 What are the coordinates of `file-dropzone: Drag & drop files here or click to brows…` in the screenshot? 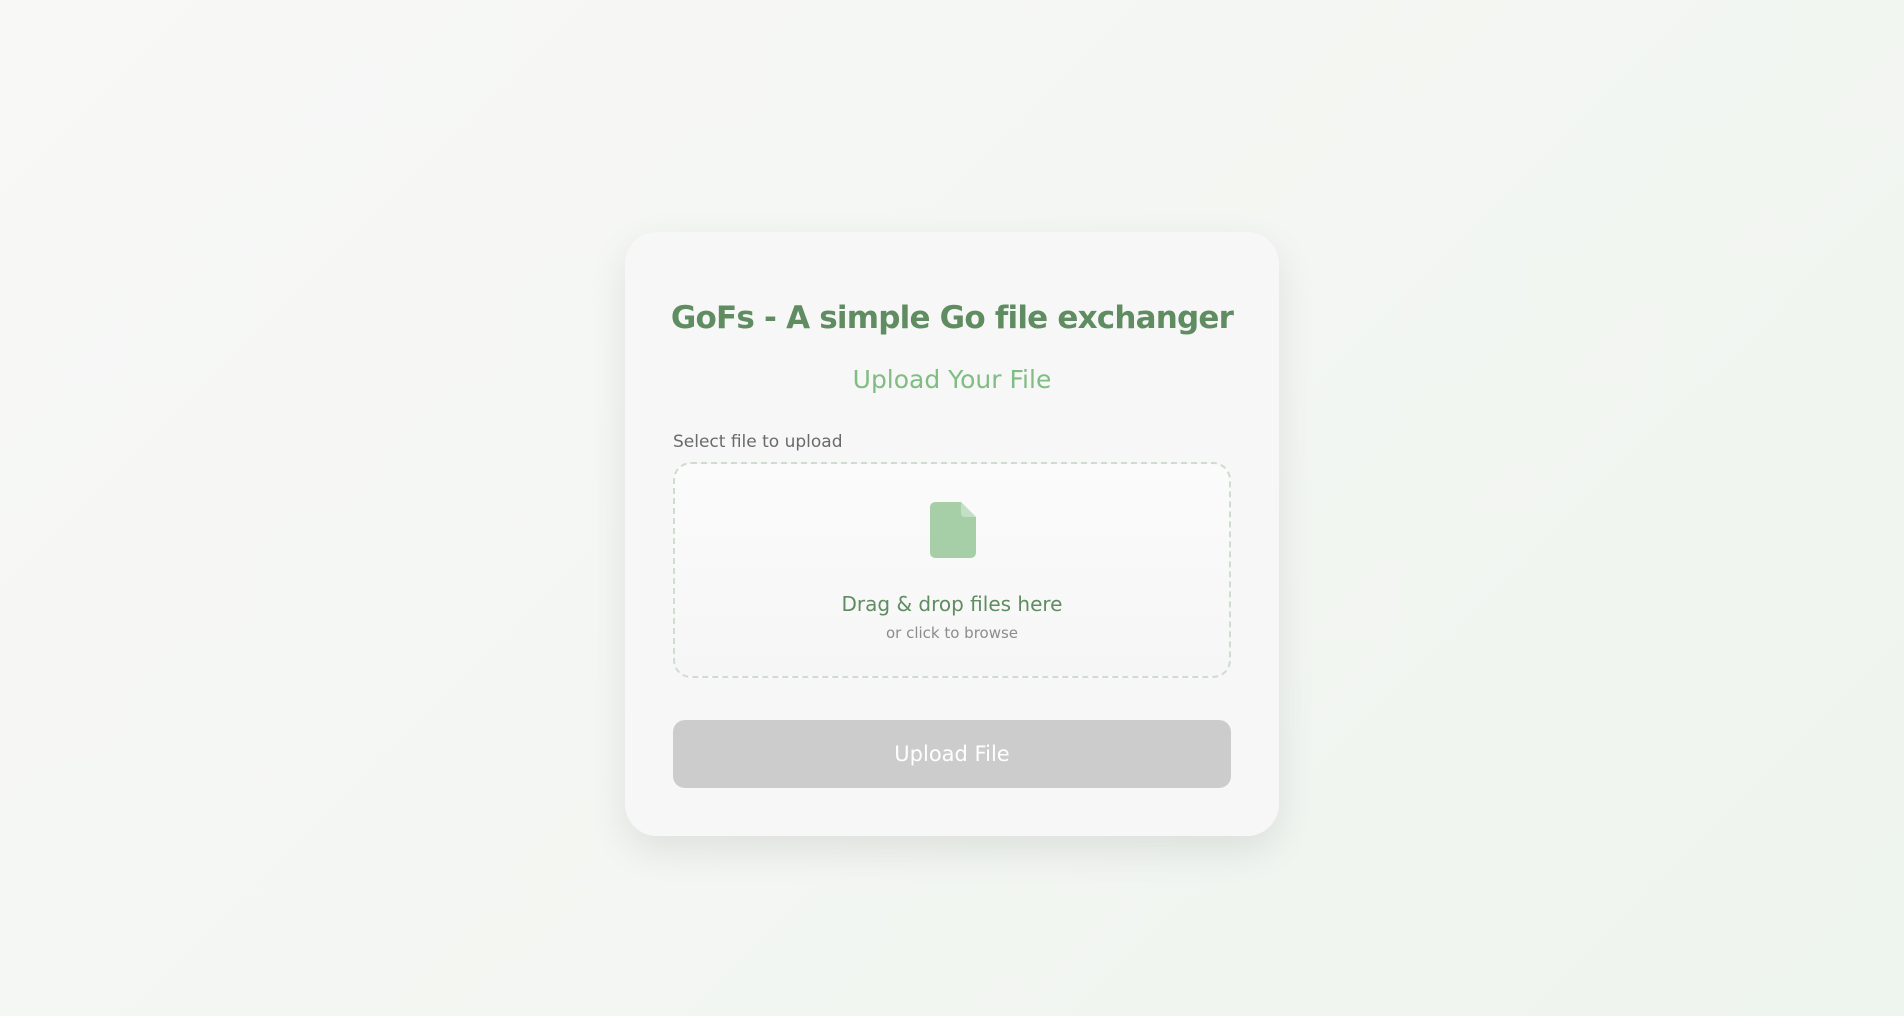 It's located at (952, 570).